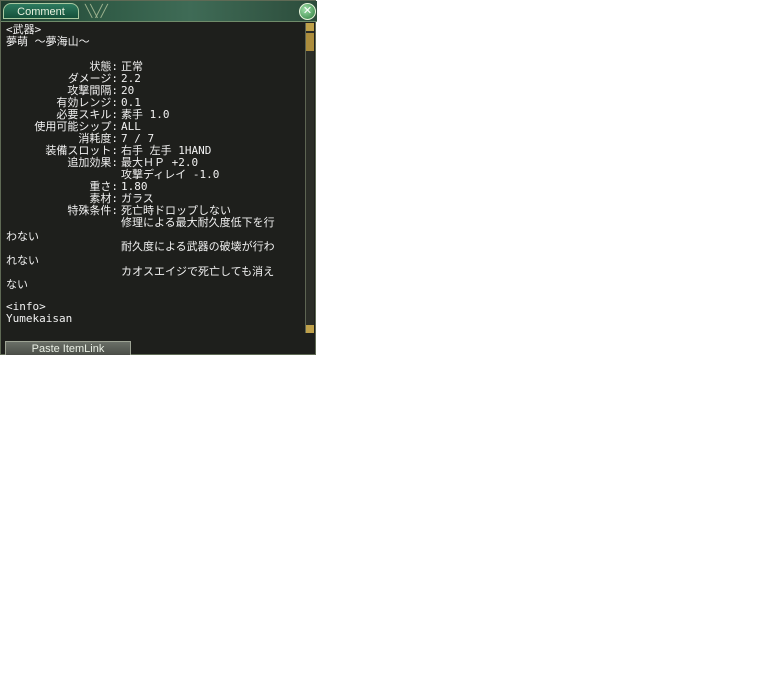 This screenshot has height=689, width=777. What do you see at coordinates (22, 260) in the screenshot?
I see `wrap-line: れない` at bounding box center [22, 260].